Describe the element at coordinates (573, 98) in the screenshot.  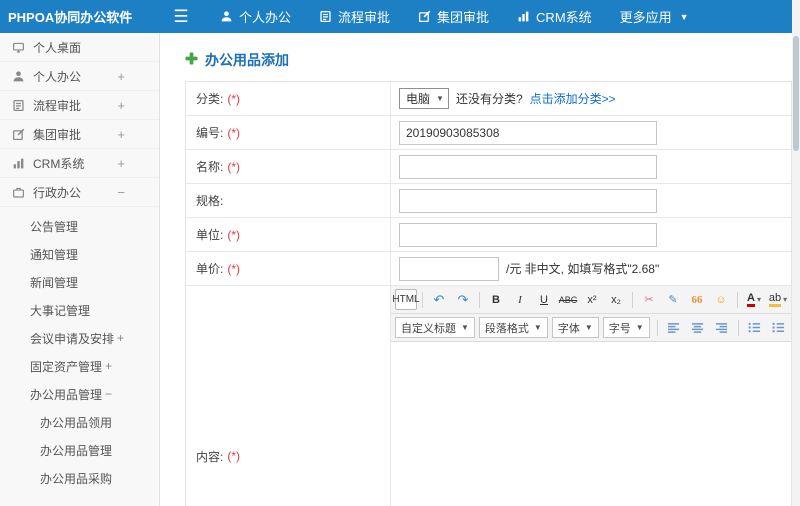
I see `add-category-link: 点击添加分类>>` at that location.